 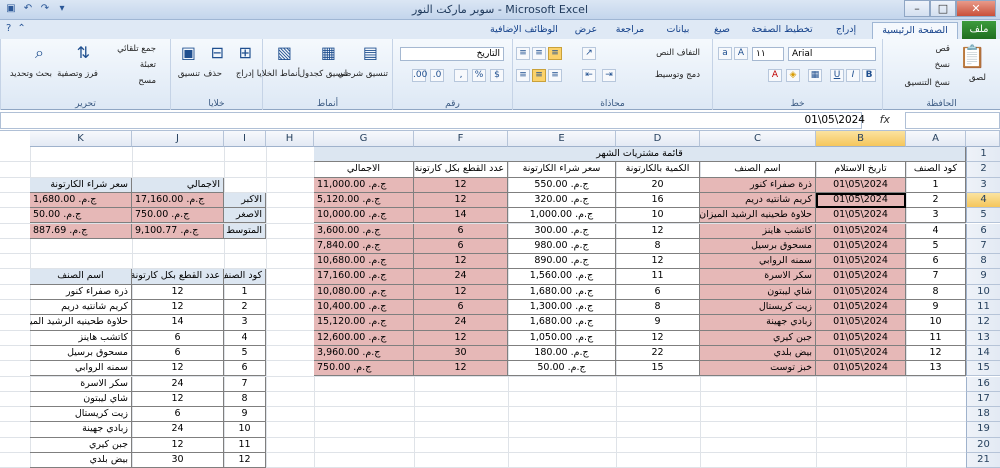 I want to click on table-row-cell: 22, so click(x=658, y=353).